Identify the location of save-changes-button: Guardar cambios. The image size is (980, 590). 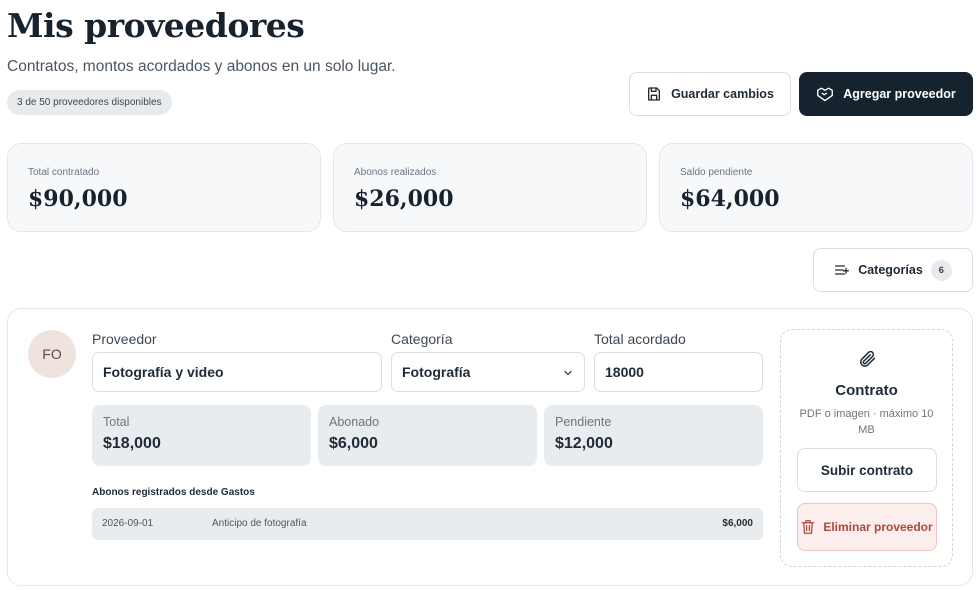
(710, 94).